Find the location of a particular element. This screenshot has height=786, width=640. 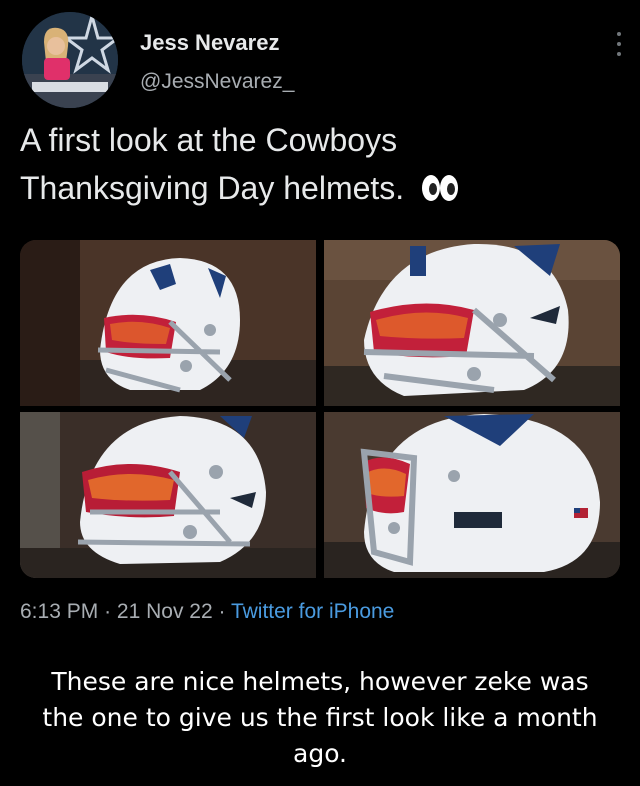

tweet-time: 6:13 PM is located at coordinates (59, 611).